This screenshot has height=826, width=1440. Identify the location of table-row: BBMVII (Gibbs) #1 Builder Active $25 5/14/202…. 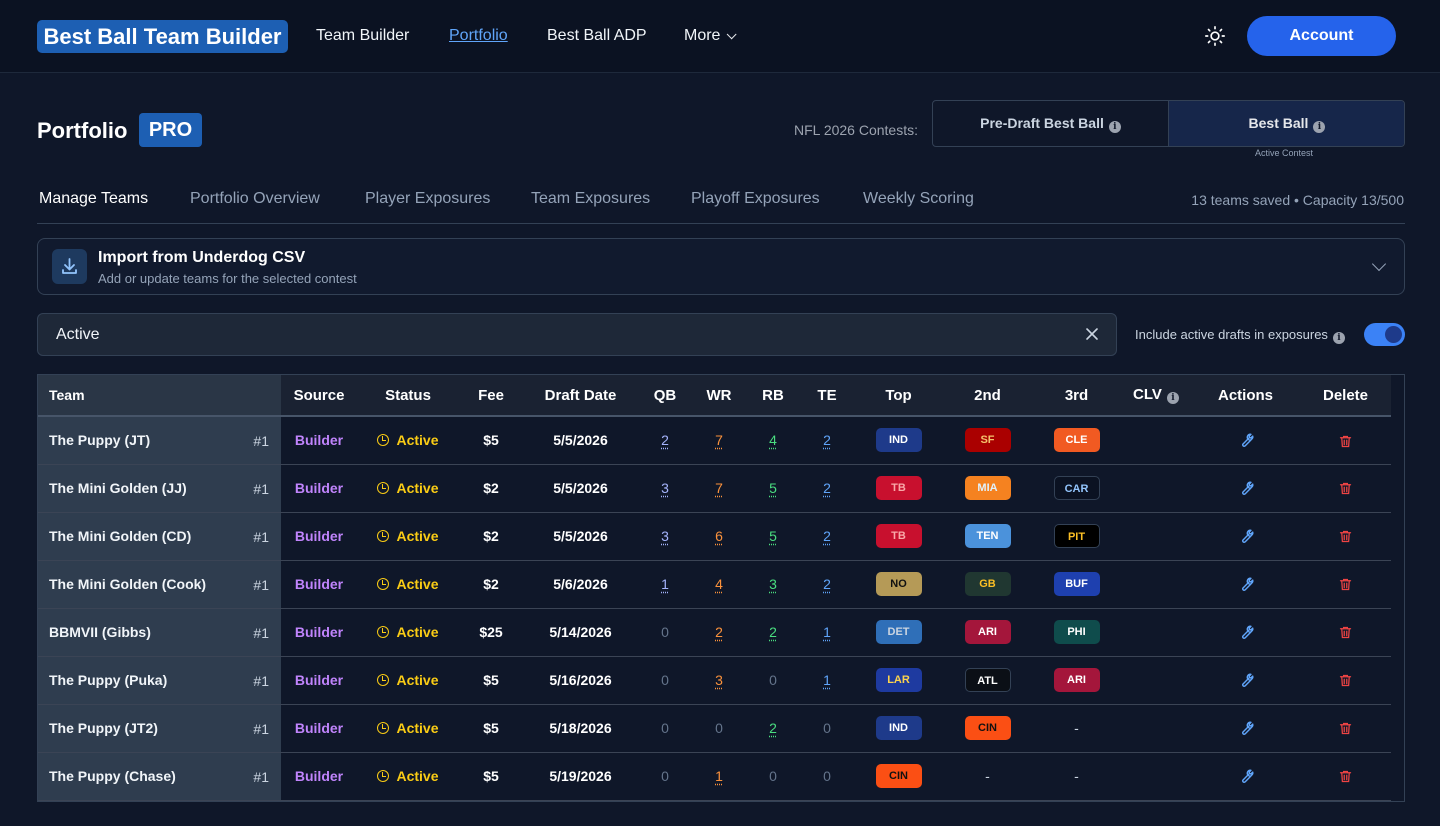
(714, 632).